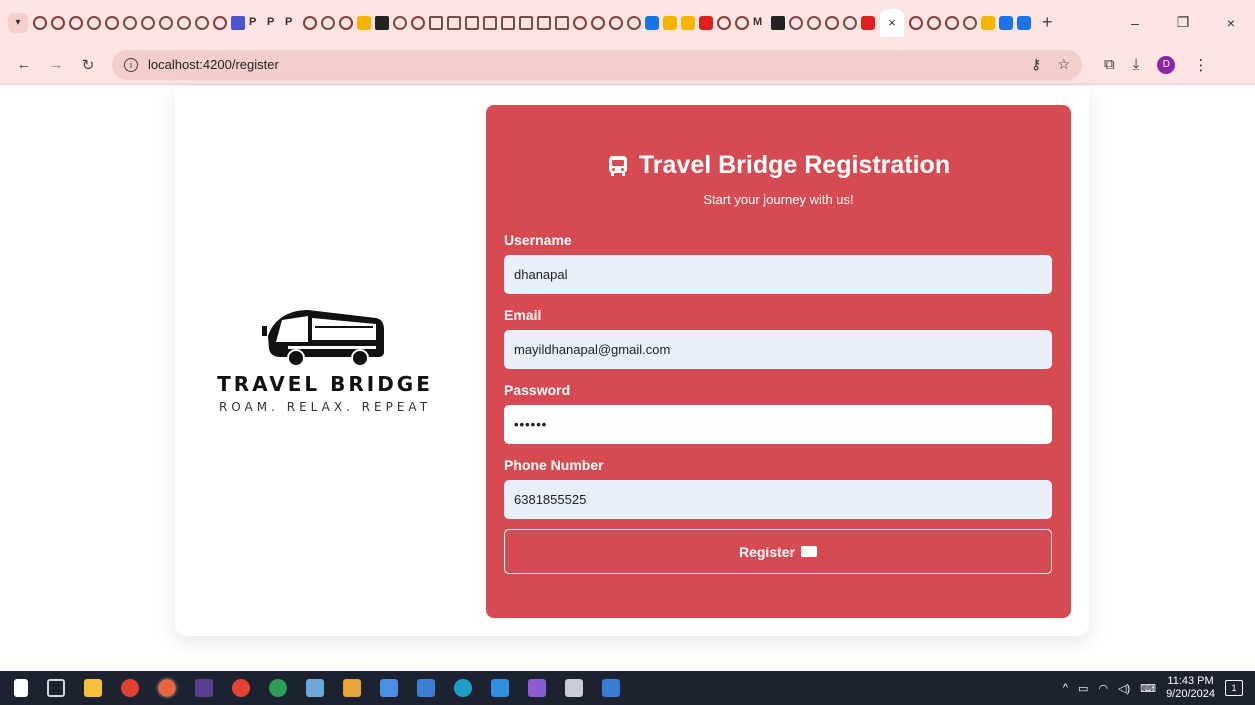  Describe the element at coordinates (1109, 64) in the screenshot. I see `extensions-icon: ⧉` at that location.